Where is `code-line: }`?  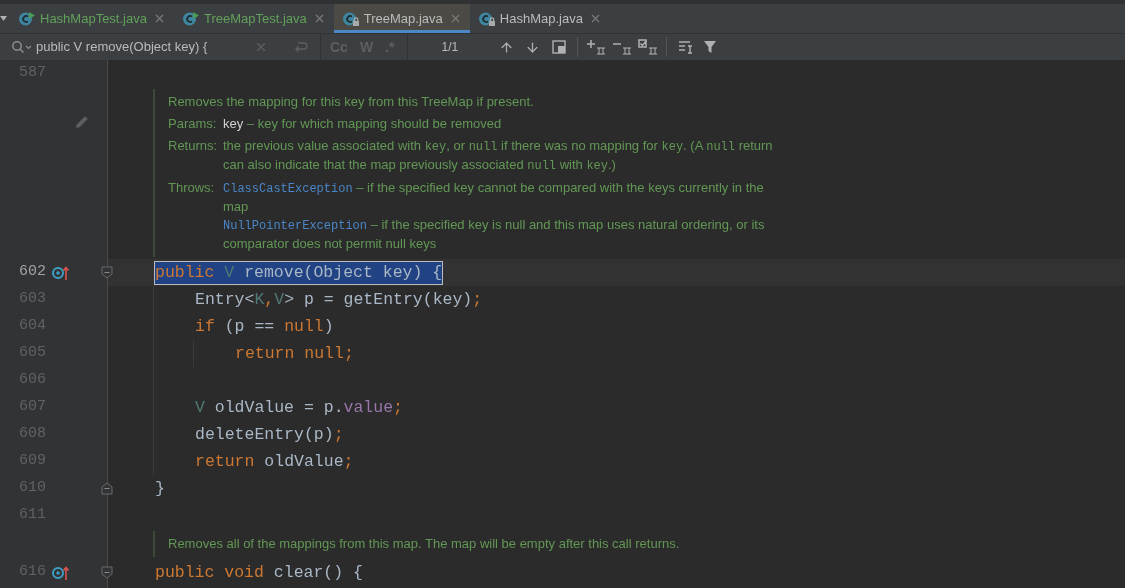 code-line: } is located at coordinates (160, 488).